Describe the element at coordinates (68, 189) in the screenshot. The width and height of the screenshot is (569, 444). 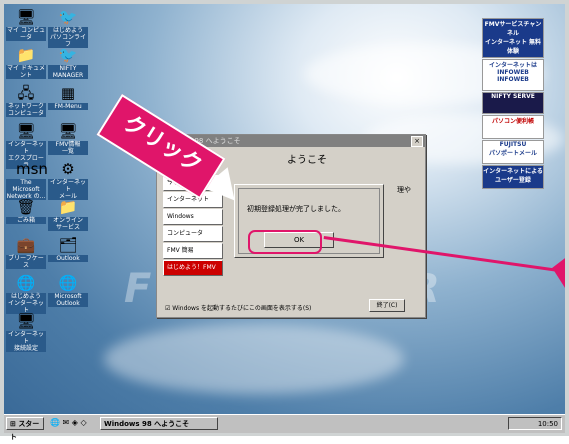
I see `desktop-icon-label: インターネット メール` at that location.